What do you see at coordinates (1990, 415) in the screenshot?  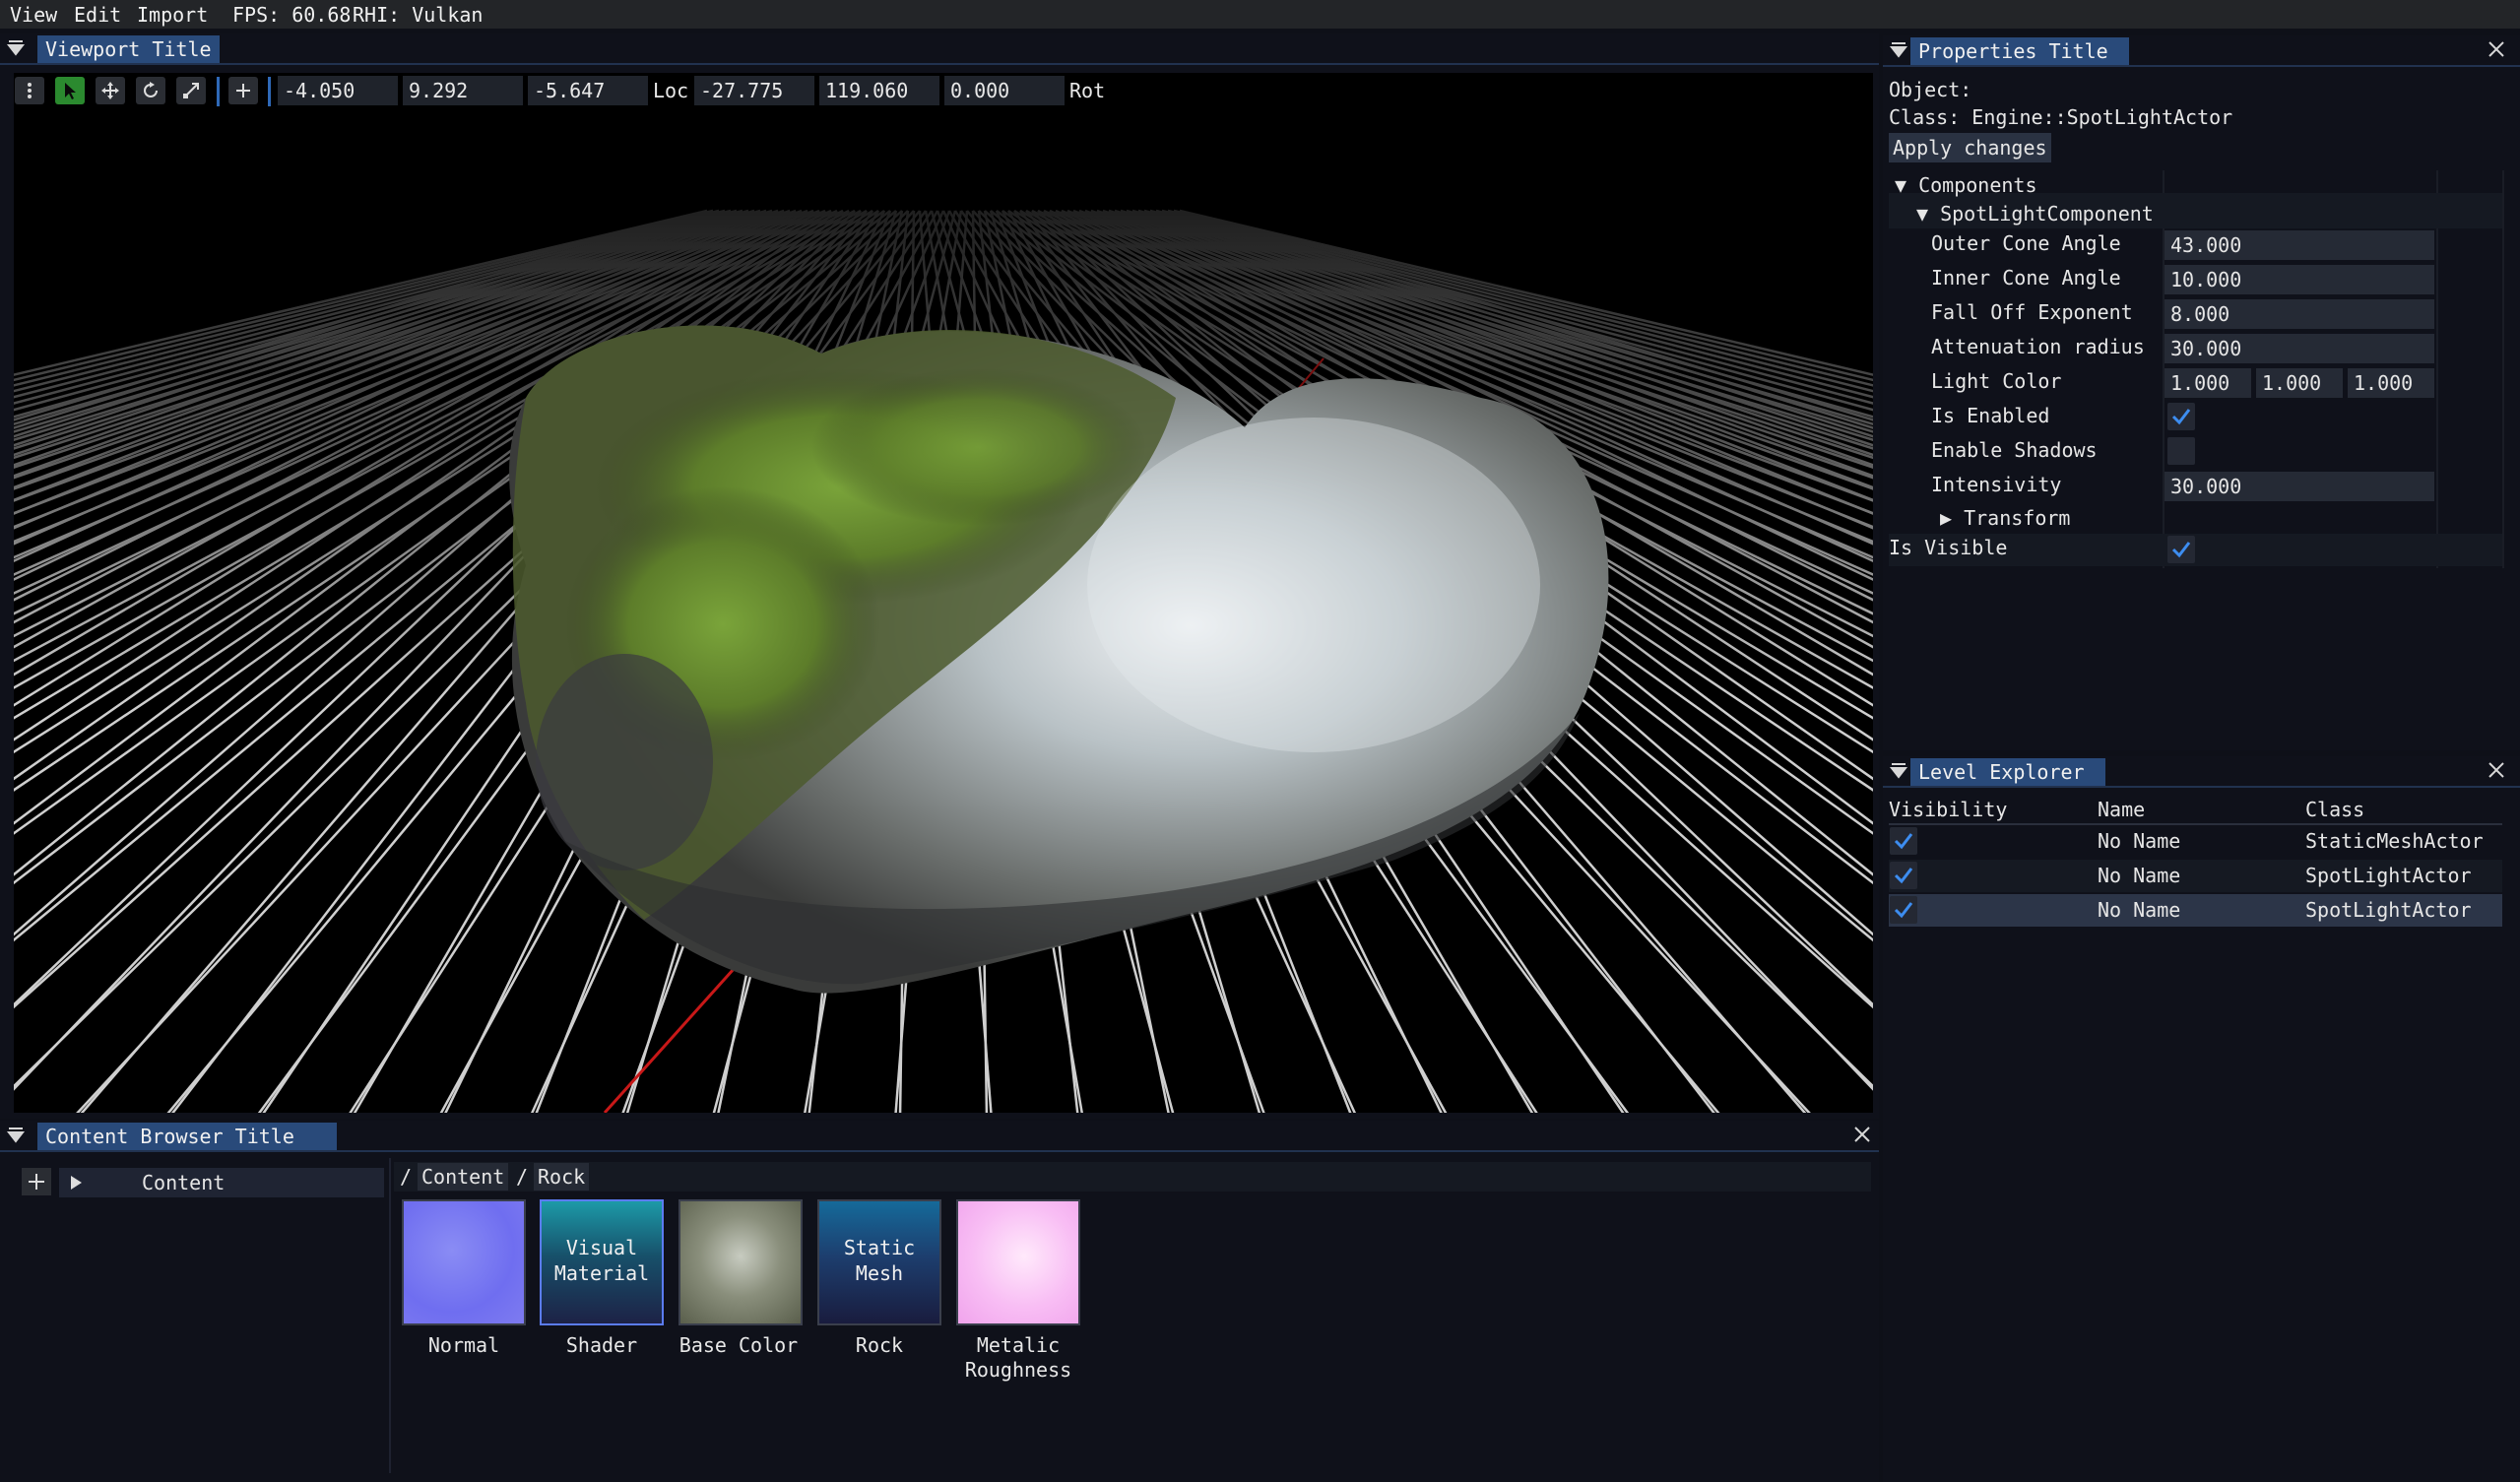 I see `is-enabled-label: Is Enabled` at bounding box center [1990, 415].